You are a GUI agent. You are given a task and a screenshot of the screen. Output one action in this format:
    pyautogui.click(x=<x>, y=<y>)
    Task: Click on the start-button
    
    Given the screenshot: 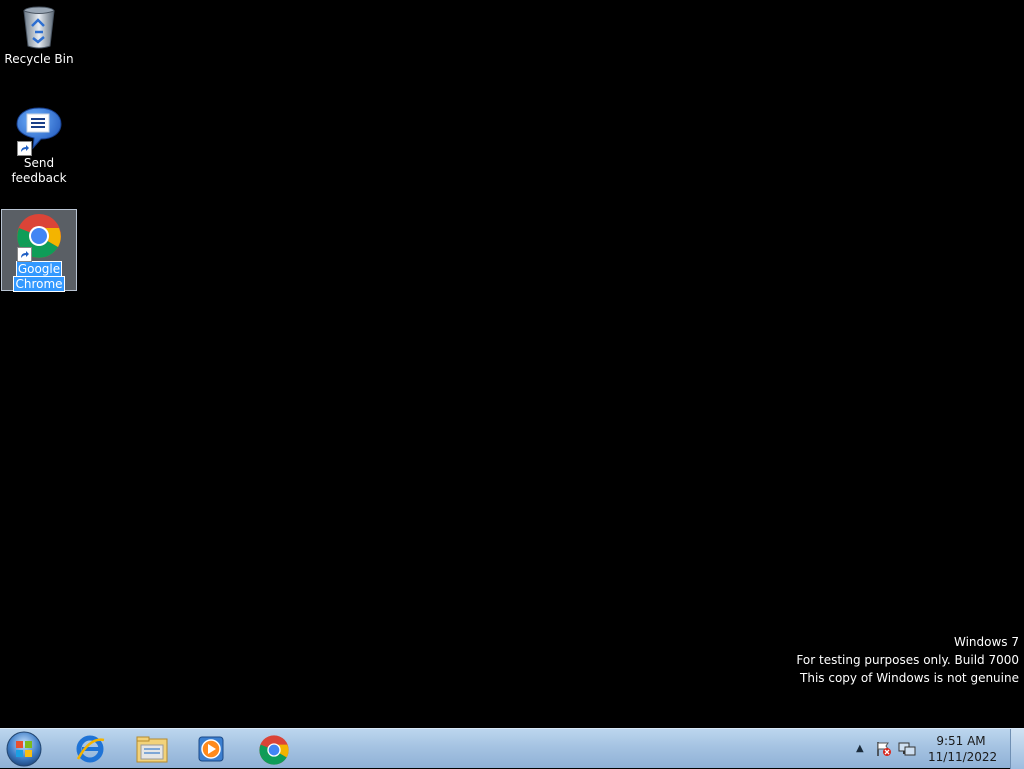 What is the action you would take?
    pyautogui.click(x=25, y=749)
    